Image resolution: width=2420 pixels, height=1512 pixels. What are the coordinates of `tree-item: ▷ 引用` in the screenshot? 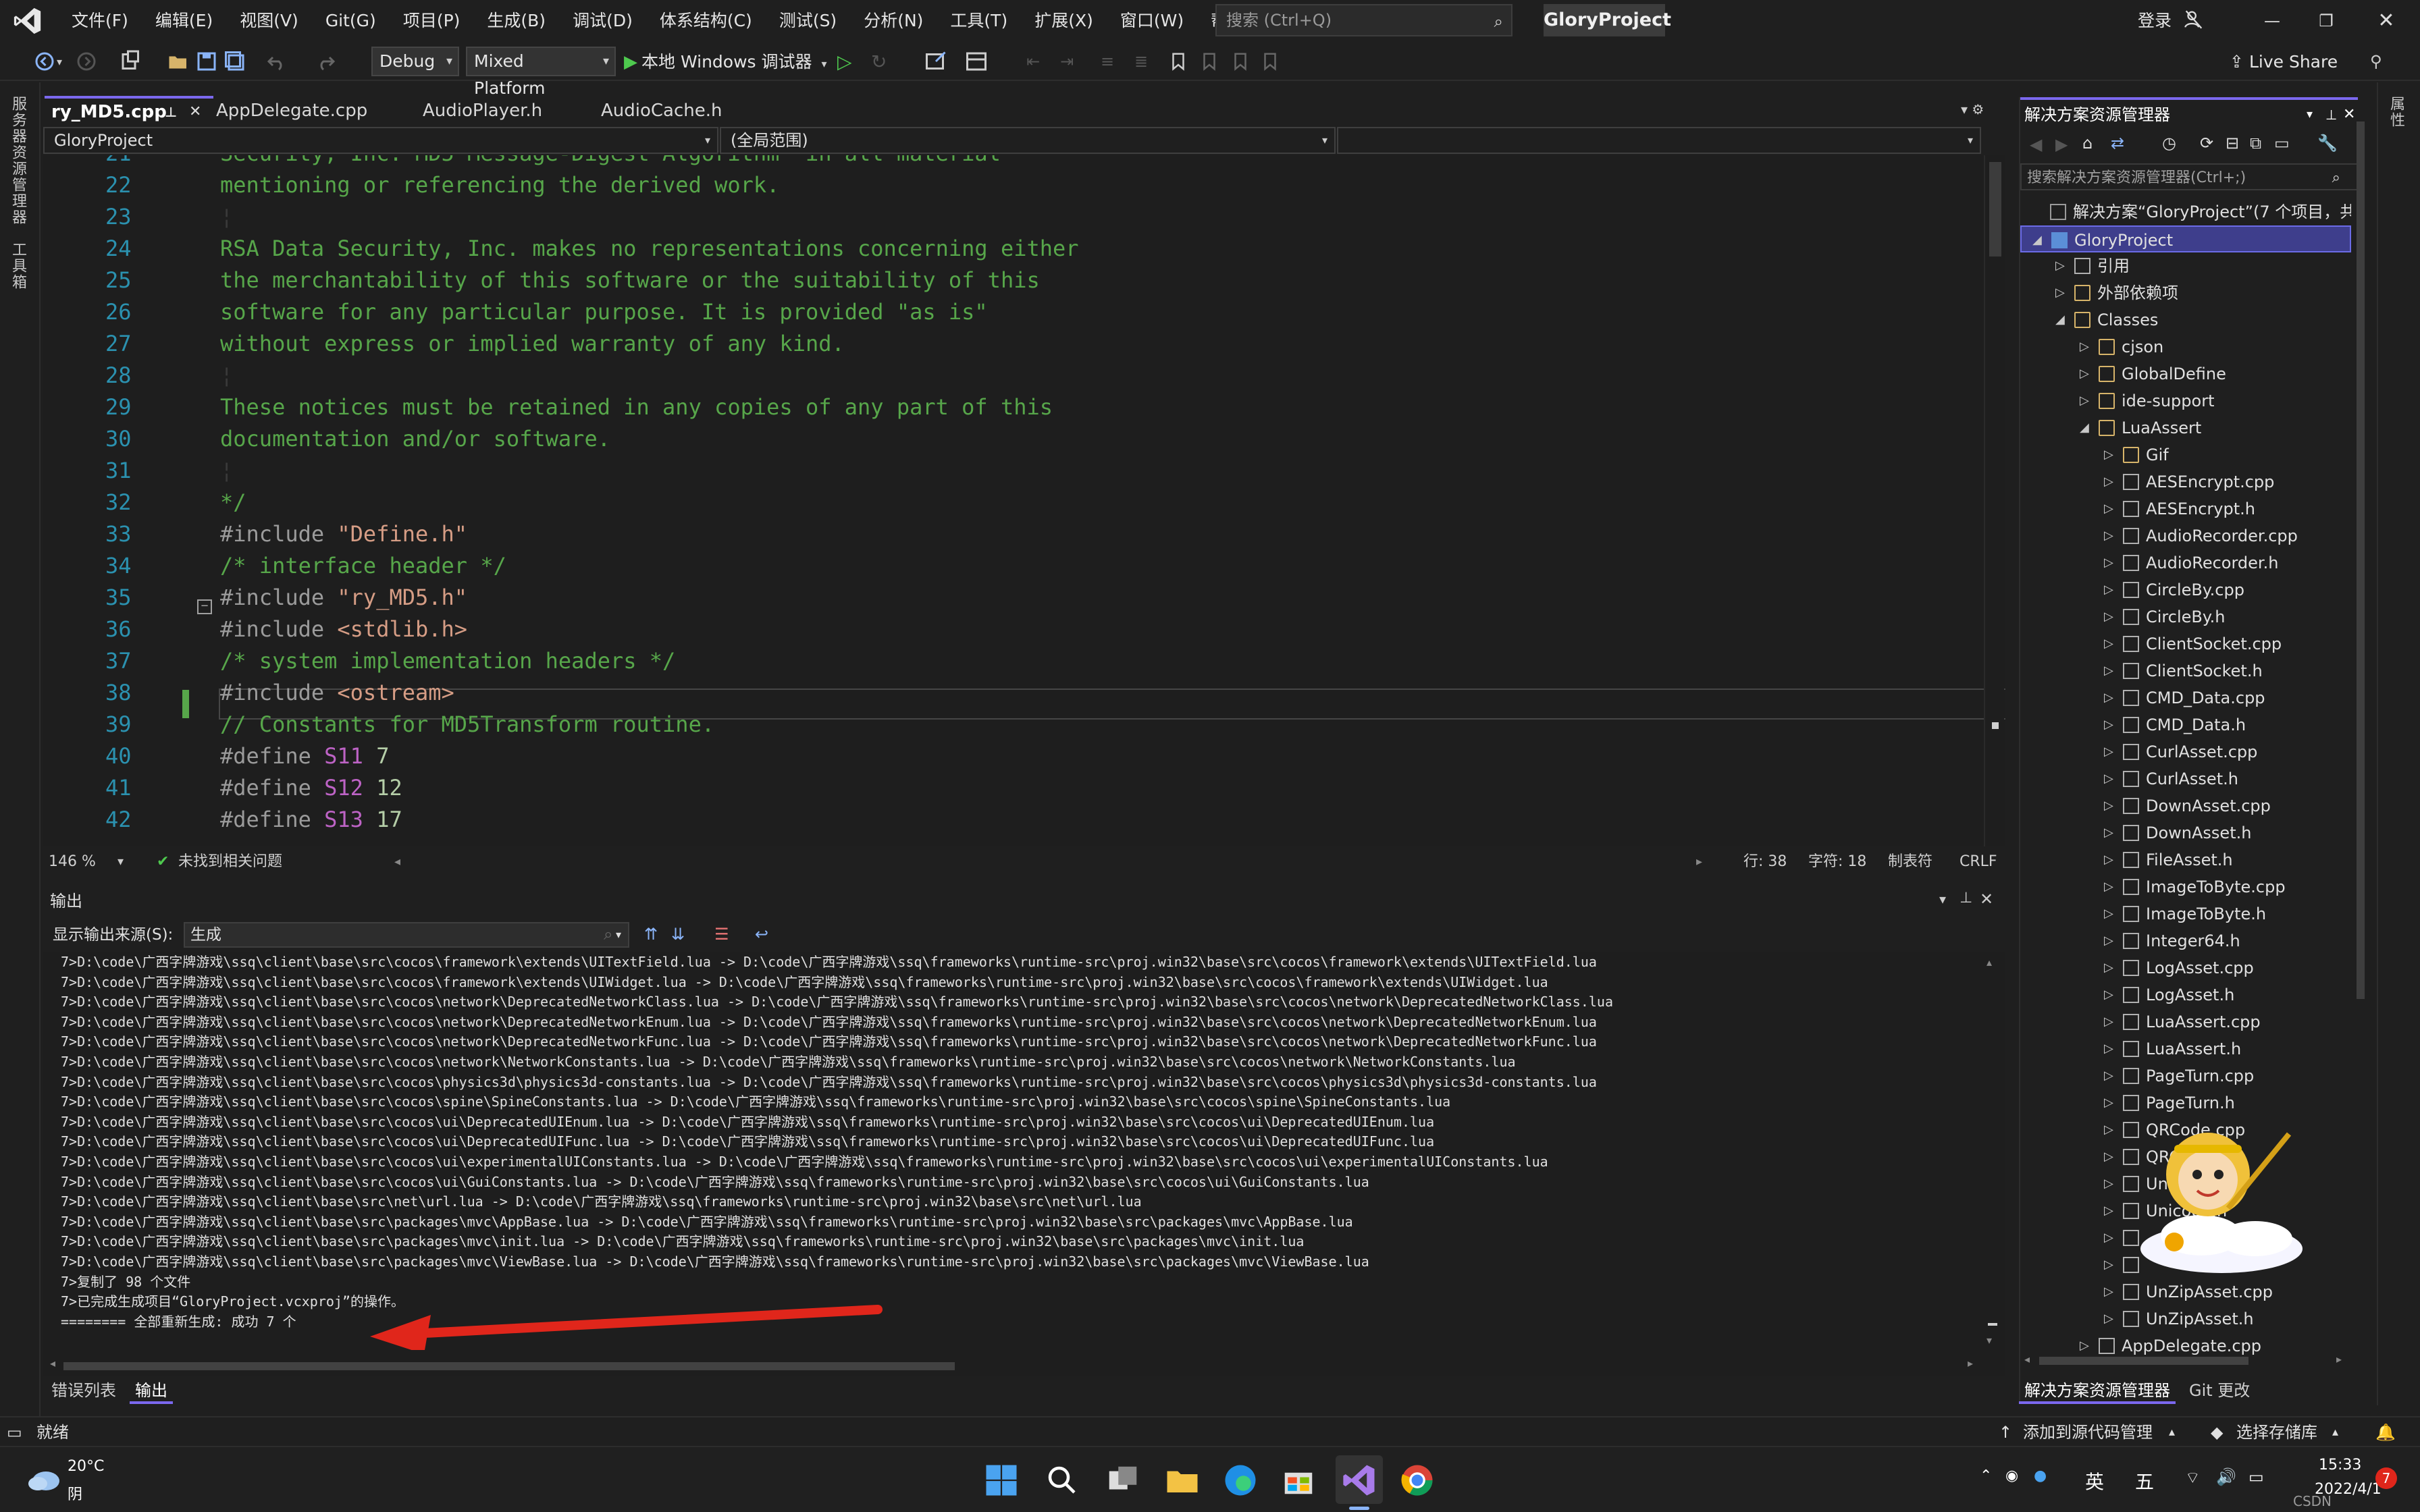 It's located at (2185, 265).